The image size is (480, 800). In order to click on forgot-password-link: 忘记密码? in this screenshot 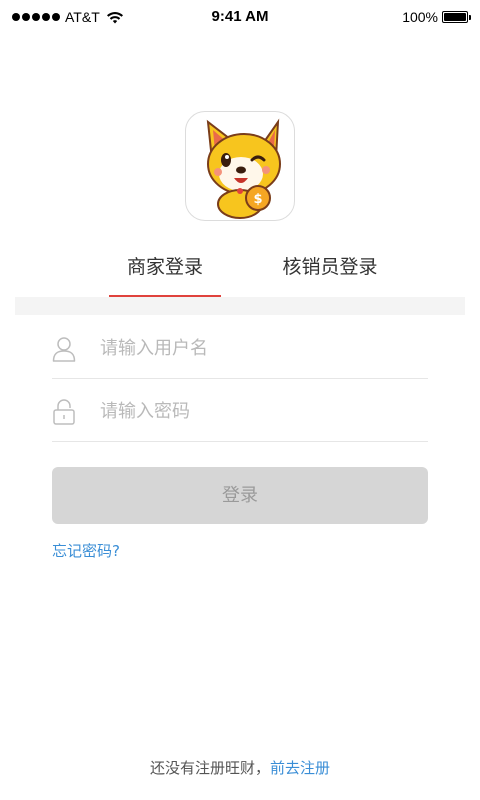, I will do `click(86, 550)`.